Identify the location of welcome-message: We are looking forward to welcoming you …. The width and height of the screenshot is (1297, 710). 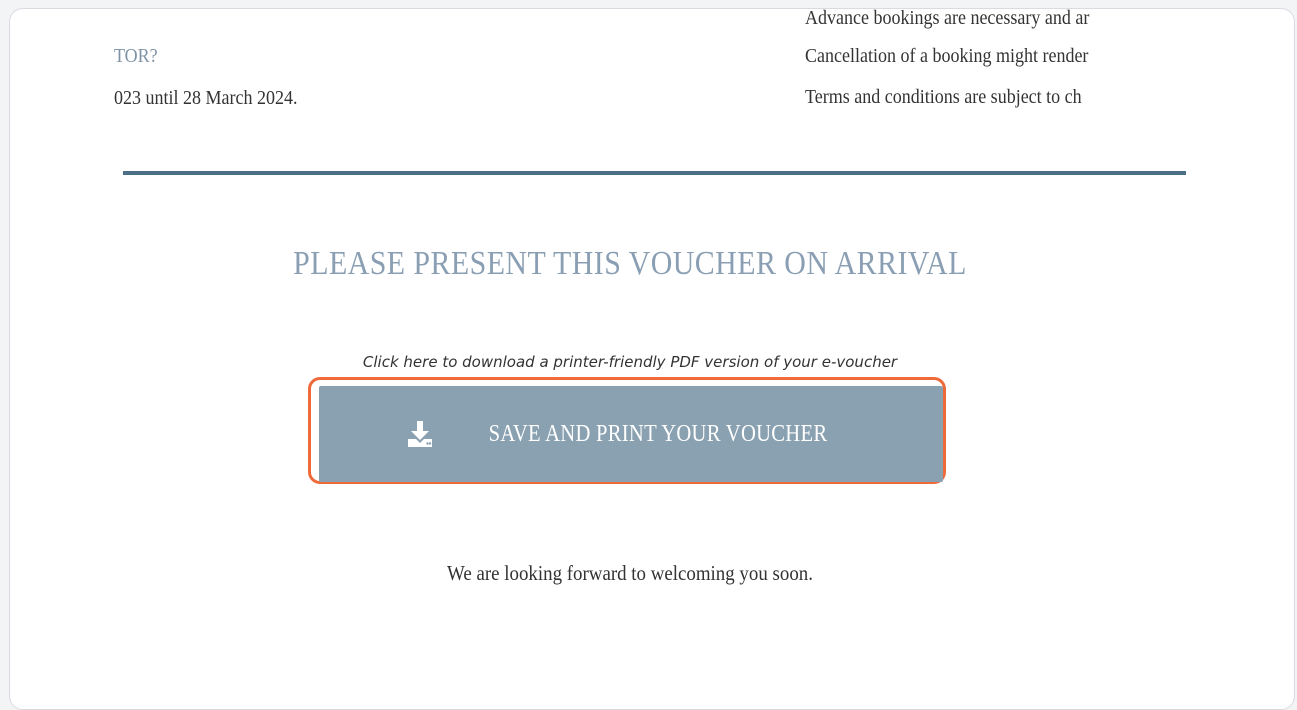
(630, 573).